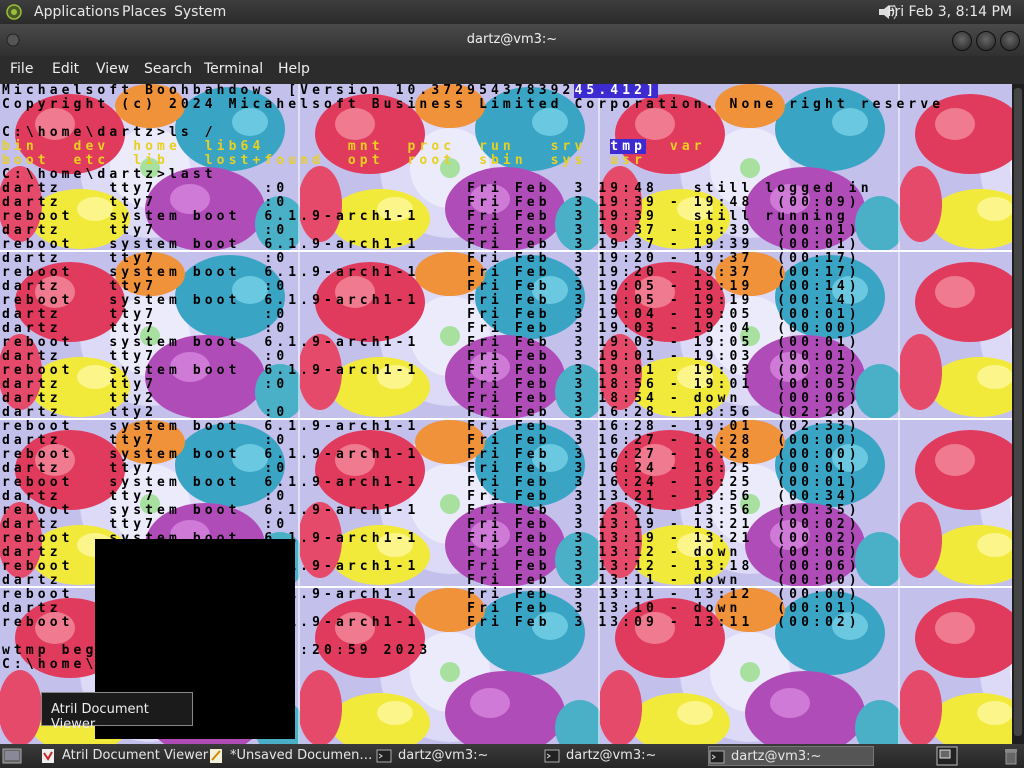 This screenshot has height=768, width=1024. What do you see at coordinates (962, 41) in the screenshot?
I see `minimize-button` at bounding box center [962, 41].